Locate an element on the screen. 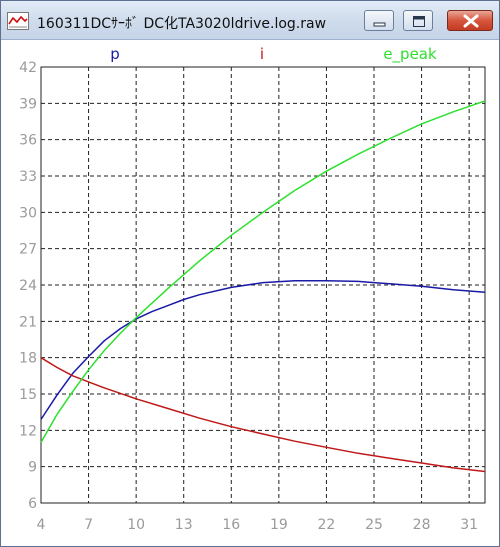 This screenshot has height=547, width=500. y-tick-label: 24 is located at coordinates (28, 286).